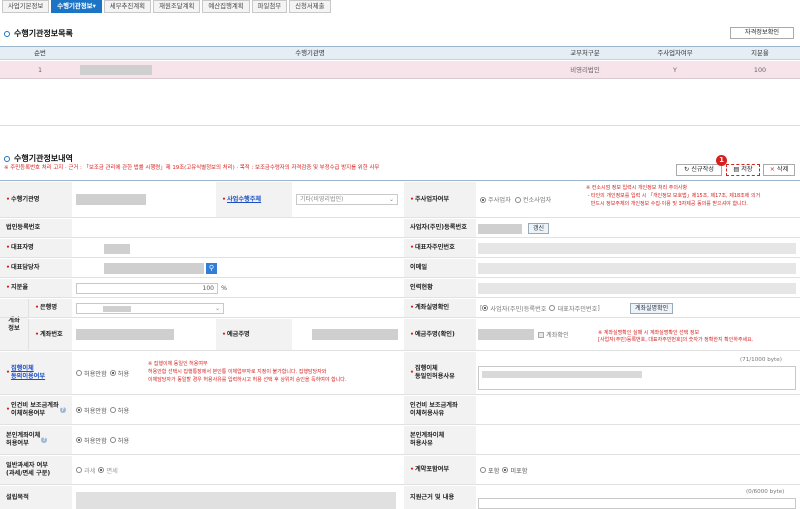 This screenshot has width=800, height=509. Describe the element at coordinates (577, 309) in the screenshot. I see `acct-opt2: 대표자주민번호` at that location.